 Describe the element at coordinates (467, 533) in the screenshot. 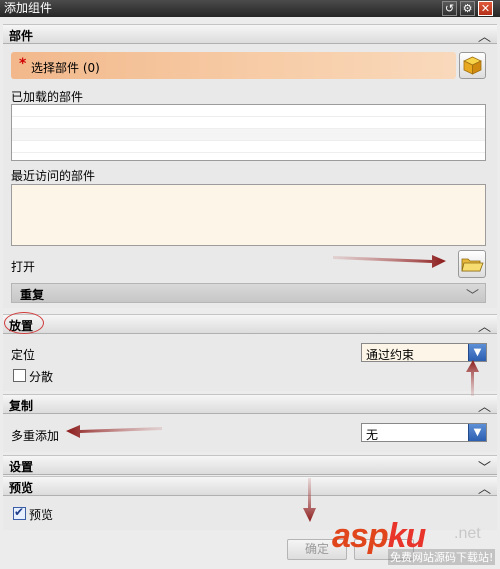

I see `watermark-domain: .net` at that location.